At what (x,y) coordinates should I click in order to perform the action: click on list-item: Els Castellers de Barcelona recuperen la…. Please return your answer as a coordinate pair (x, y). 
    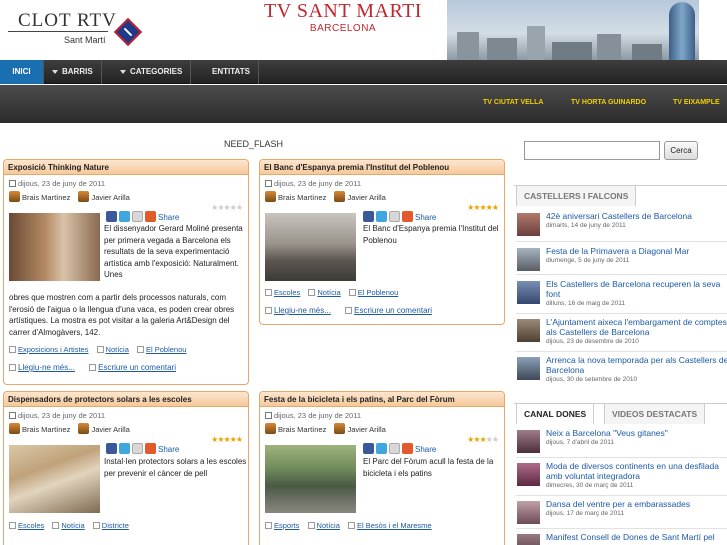
    Looking at the image, I should click on (621, 295).